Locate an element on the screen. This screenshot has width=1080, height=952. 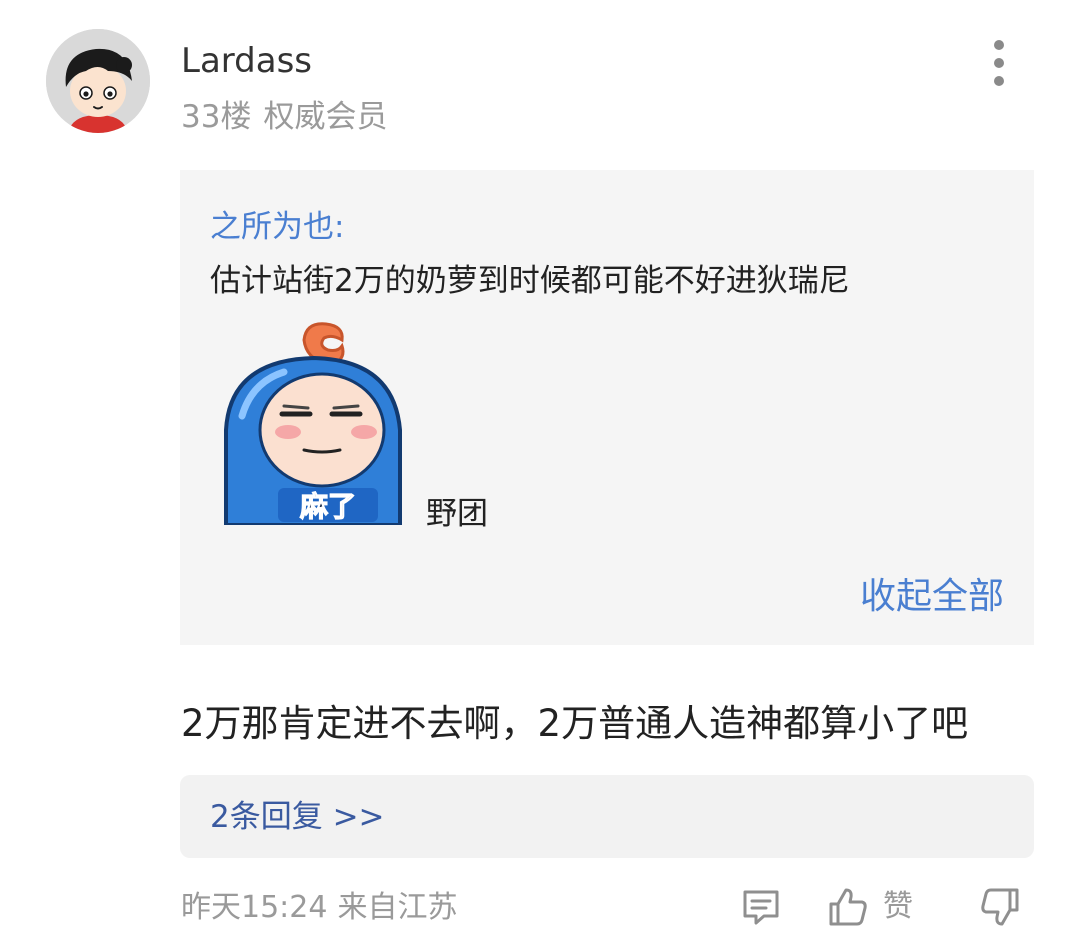
replies-button: 2条回复 >> is located at coordinates (607, 816).